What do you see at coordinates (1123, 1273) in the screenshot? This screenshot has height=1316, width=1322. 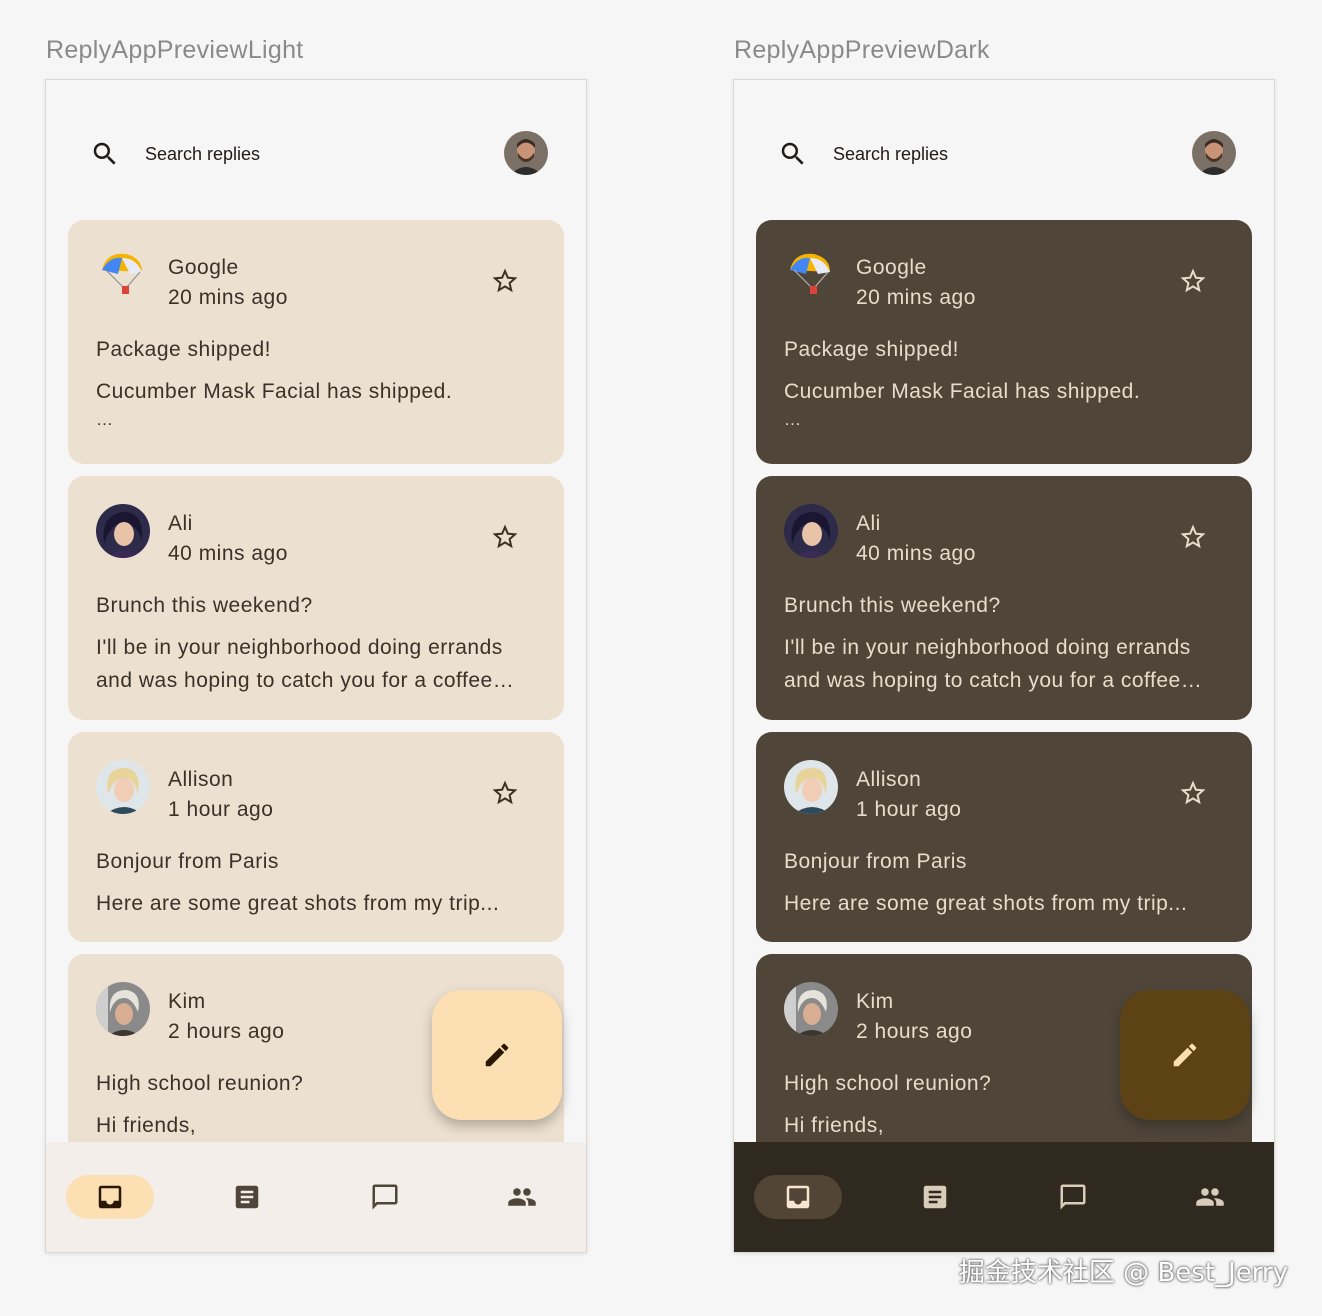 I see `watermark: 掘金技术社区 @ Best_Jerry` at bounding box center [1123, 1273].